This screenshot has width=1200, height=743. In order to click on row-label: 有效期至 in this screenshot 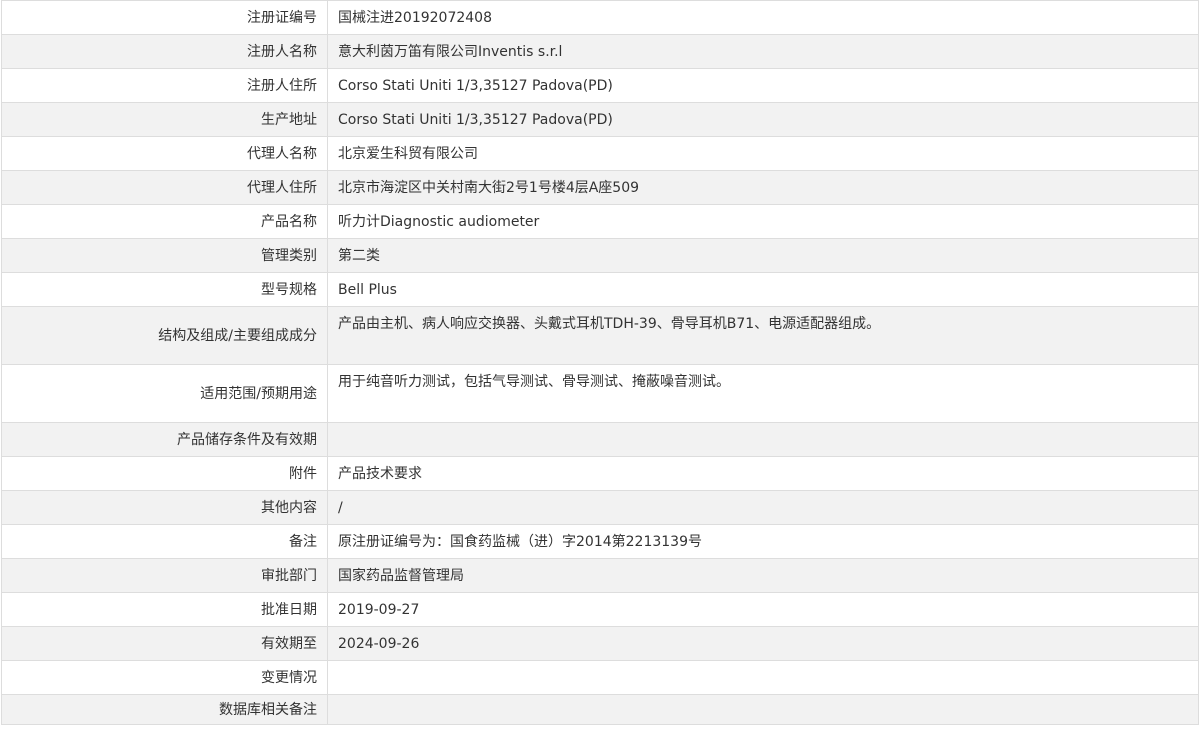, I will do `click(164, 643)`.